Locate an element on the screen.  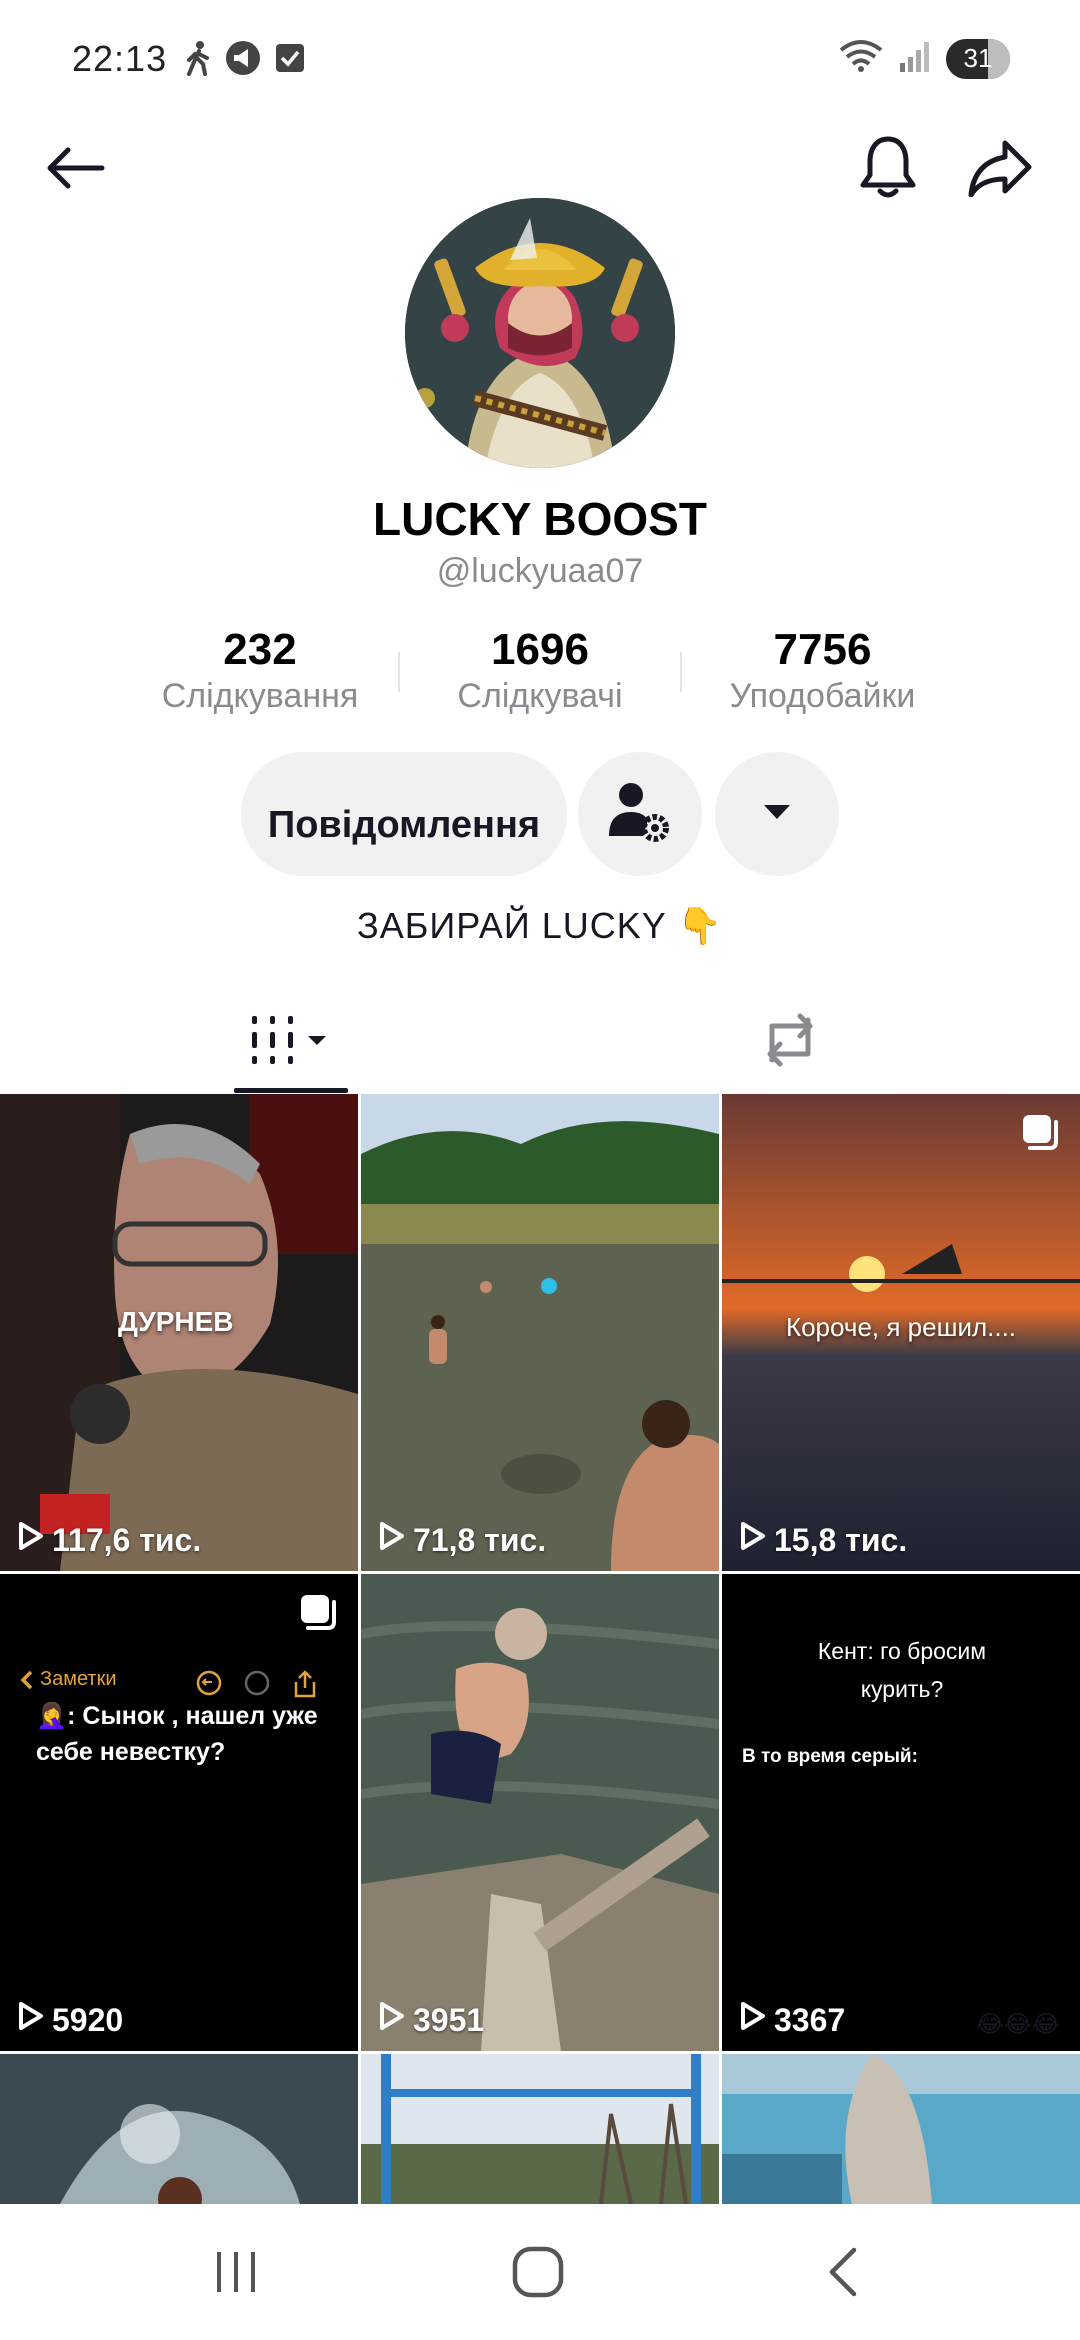
status-time: 22:13 is located at coordinates (120, 58).